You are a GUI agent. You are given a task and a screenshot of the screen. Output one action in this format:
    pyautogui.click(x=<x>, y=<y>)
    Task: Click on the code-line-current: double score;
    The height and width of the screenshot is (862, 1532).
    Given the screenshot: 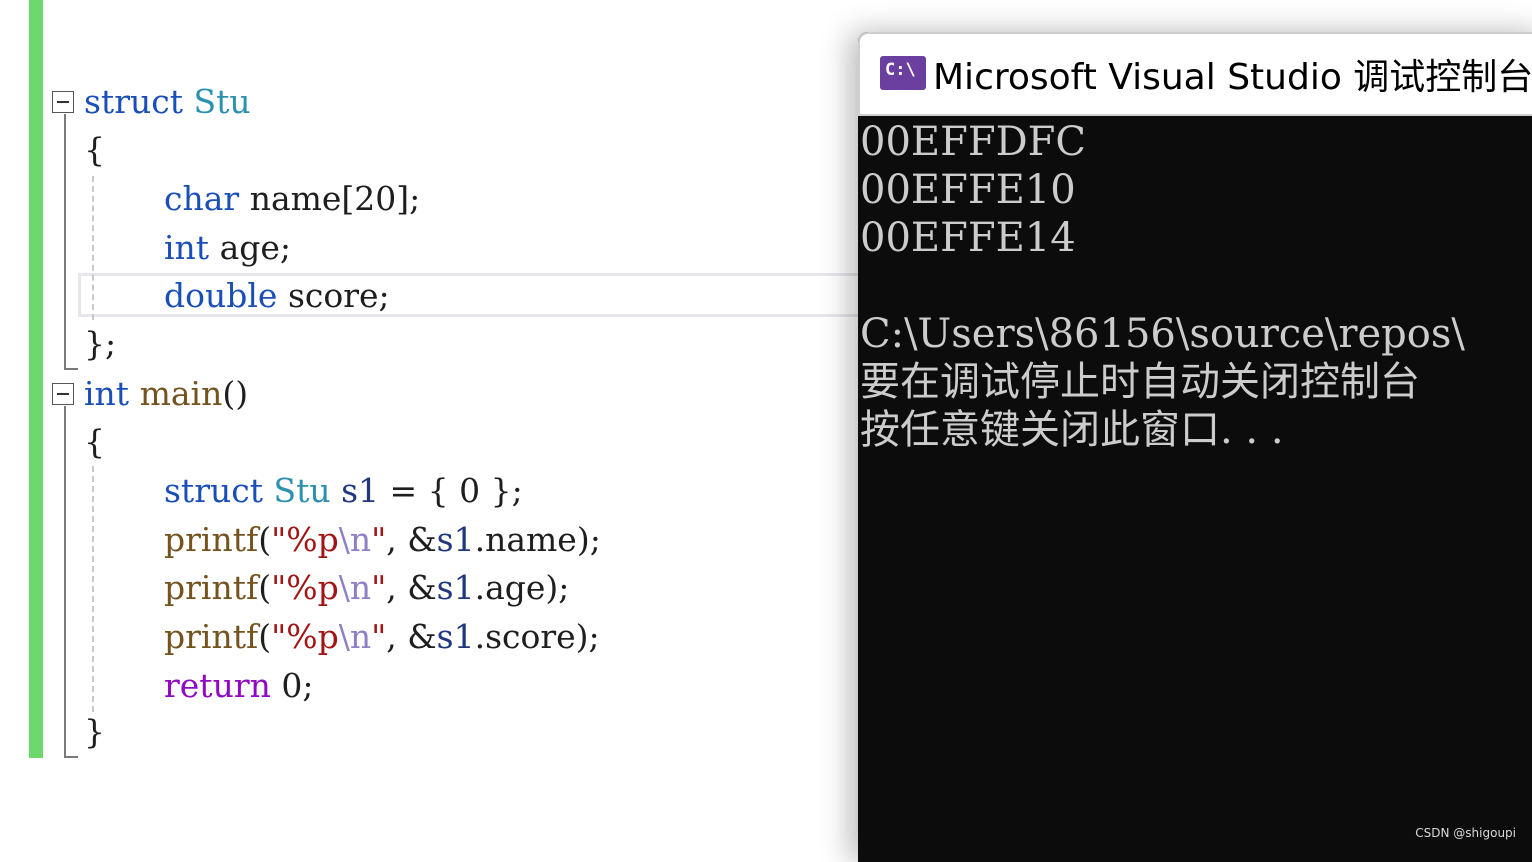 What is the action you would take?
    pyautogui.click(x=237, y=296)
    